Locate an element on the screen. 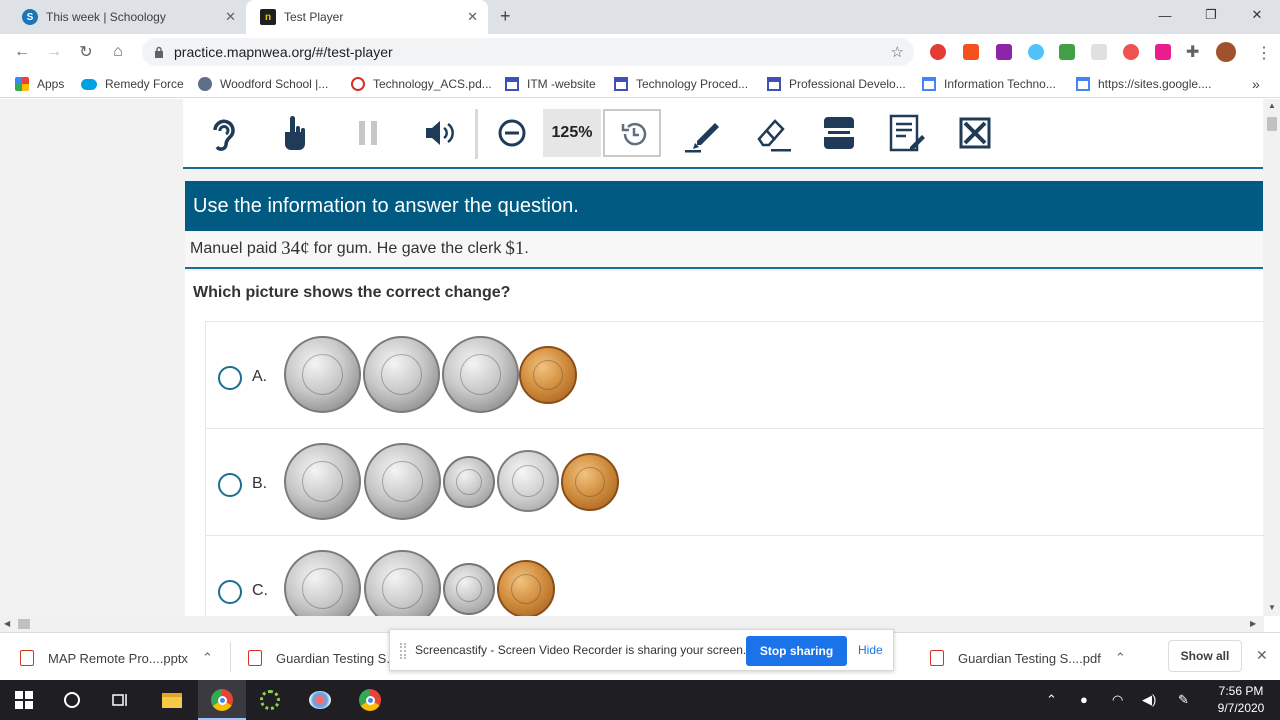  listen-icon is located at coordinates (223, 133).